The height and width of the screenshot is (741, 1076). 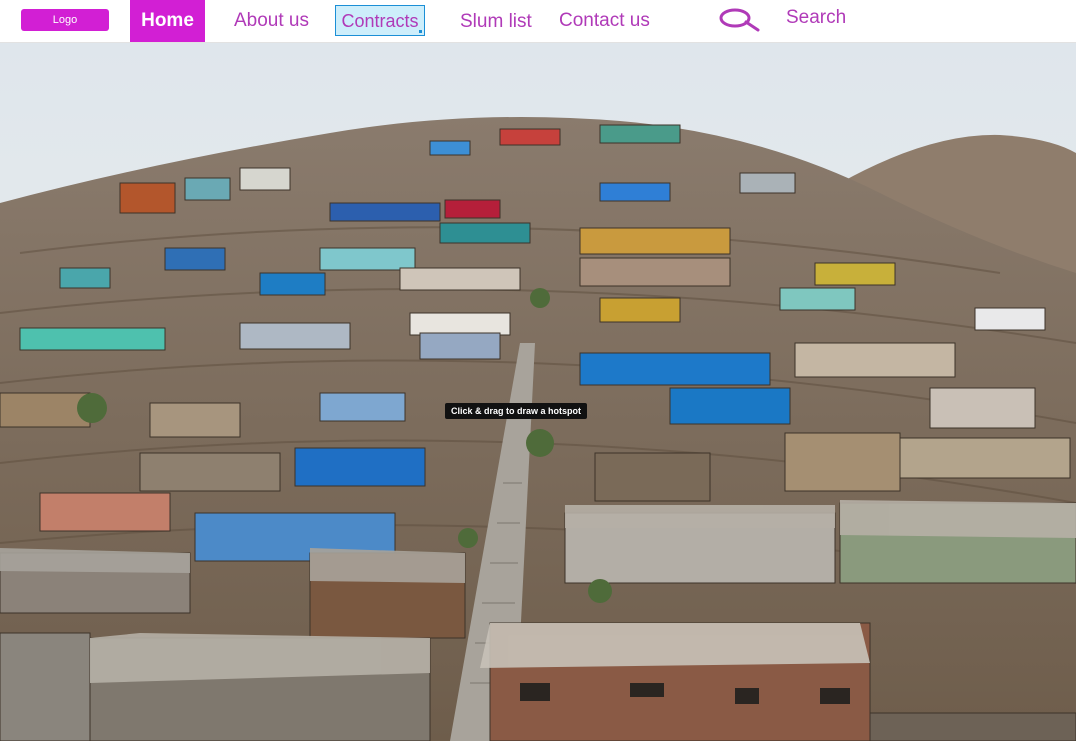 I want to click on resize-handle, so click(x=420, y=31).